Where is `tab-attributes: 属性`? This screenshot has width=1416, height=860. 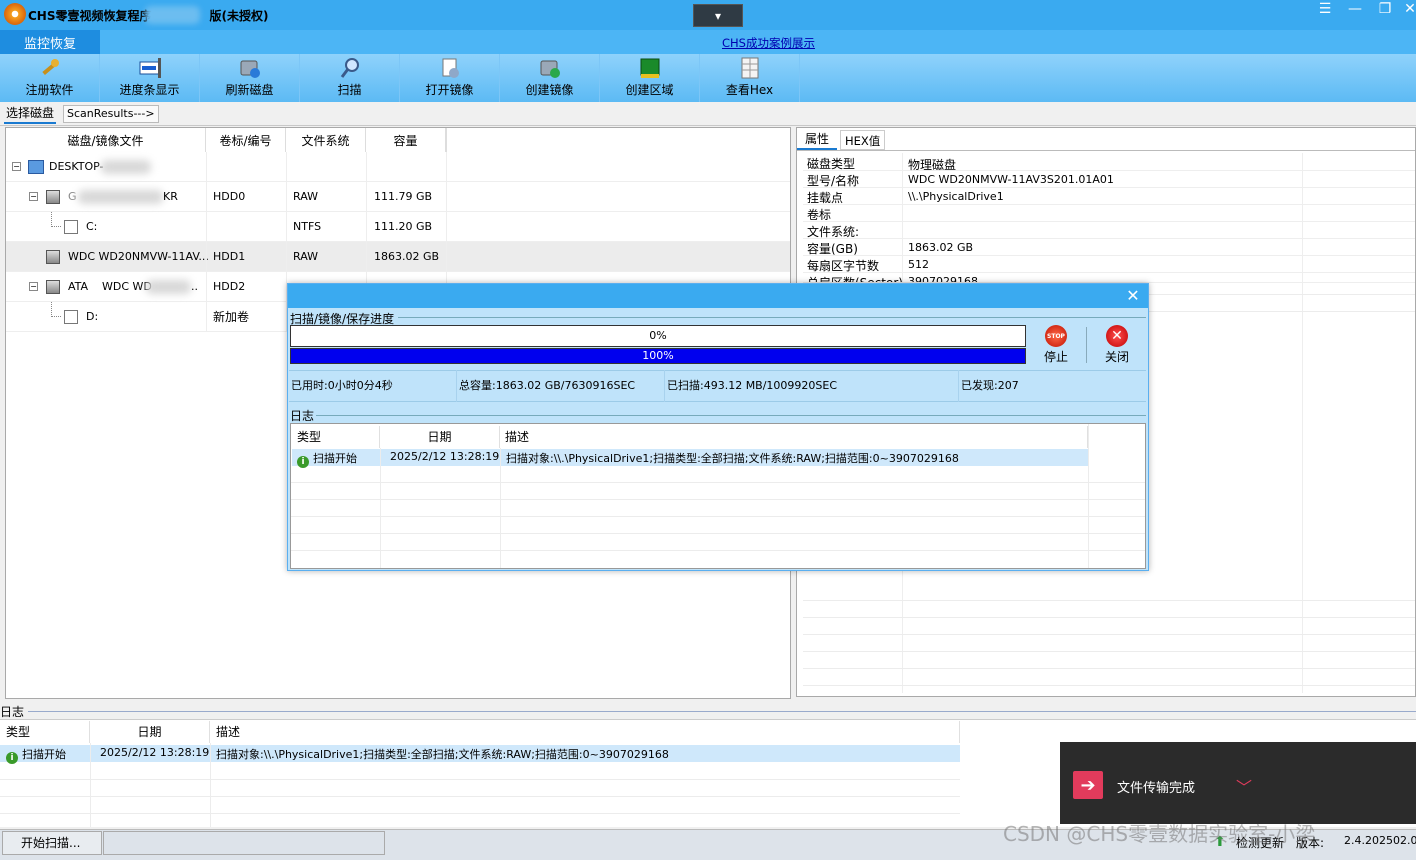
tab-attributes: 属性 is located at coordinates (817, 139).